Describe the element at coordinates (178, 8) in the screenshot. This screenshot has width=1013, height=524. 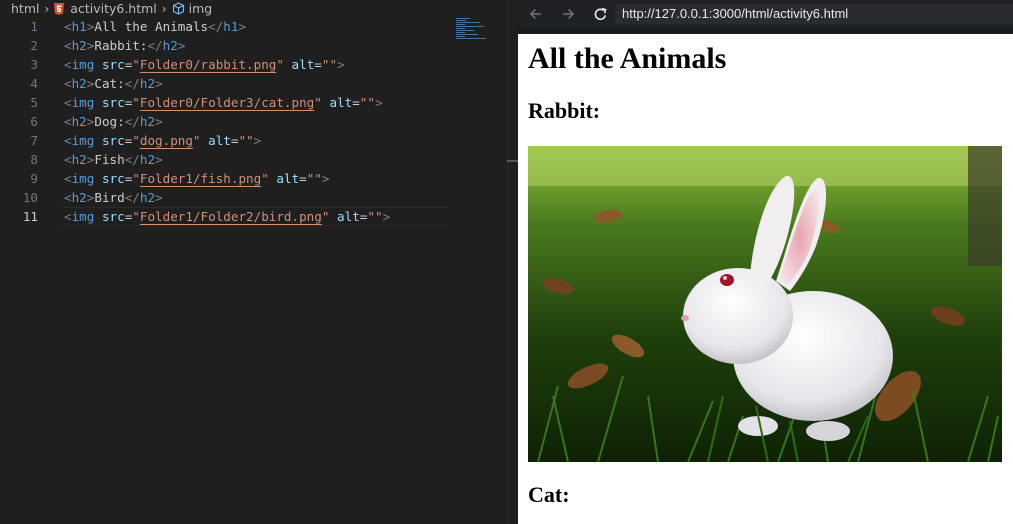
I see `cube-symbol-icon` at that location.